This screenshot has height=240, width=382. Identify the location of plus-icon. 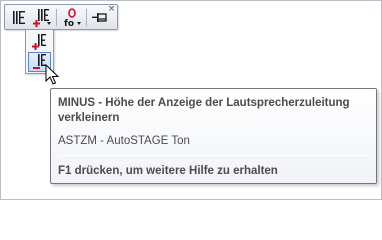
(39, 42).